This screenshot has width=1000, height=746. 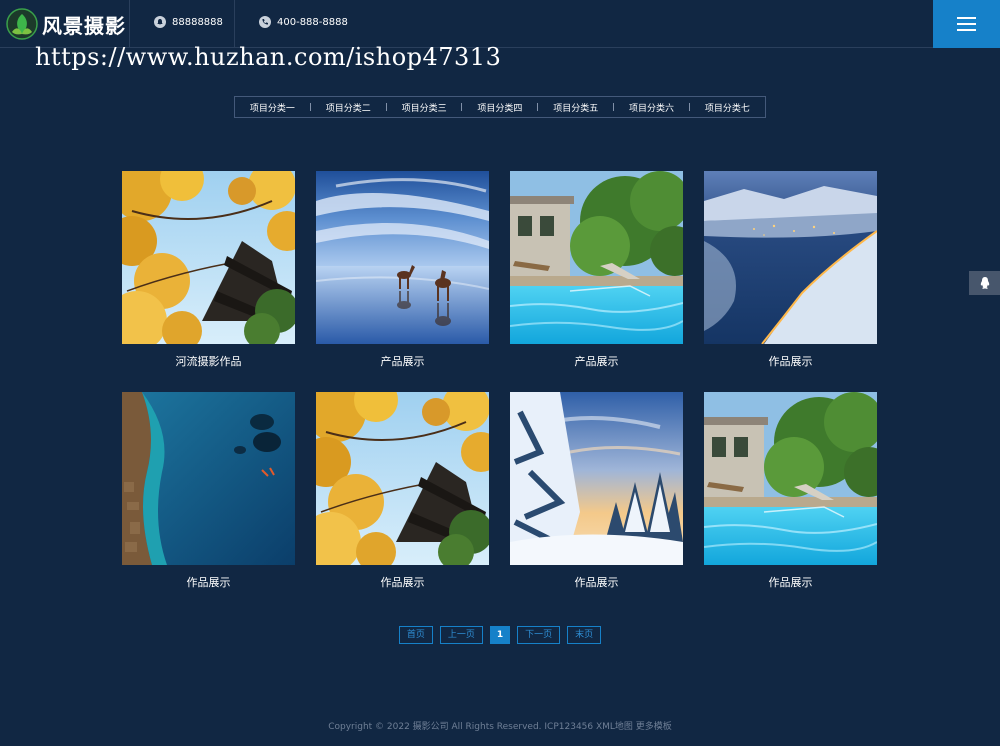 I want to click on current-page: 1, so click(x=500, y=635).